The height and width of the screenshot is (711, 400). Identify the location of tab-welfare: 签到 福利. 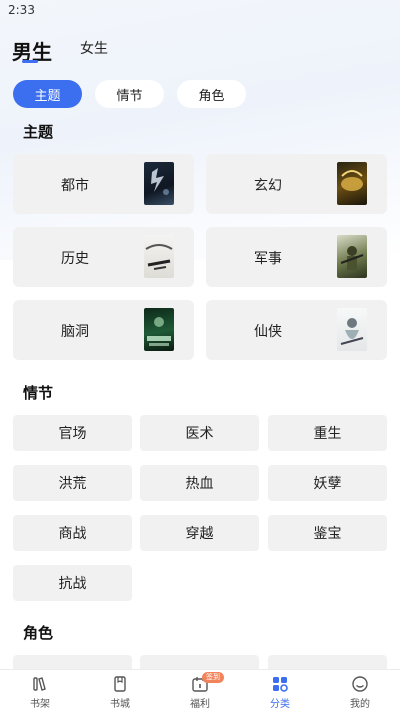
(200, 690).